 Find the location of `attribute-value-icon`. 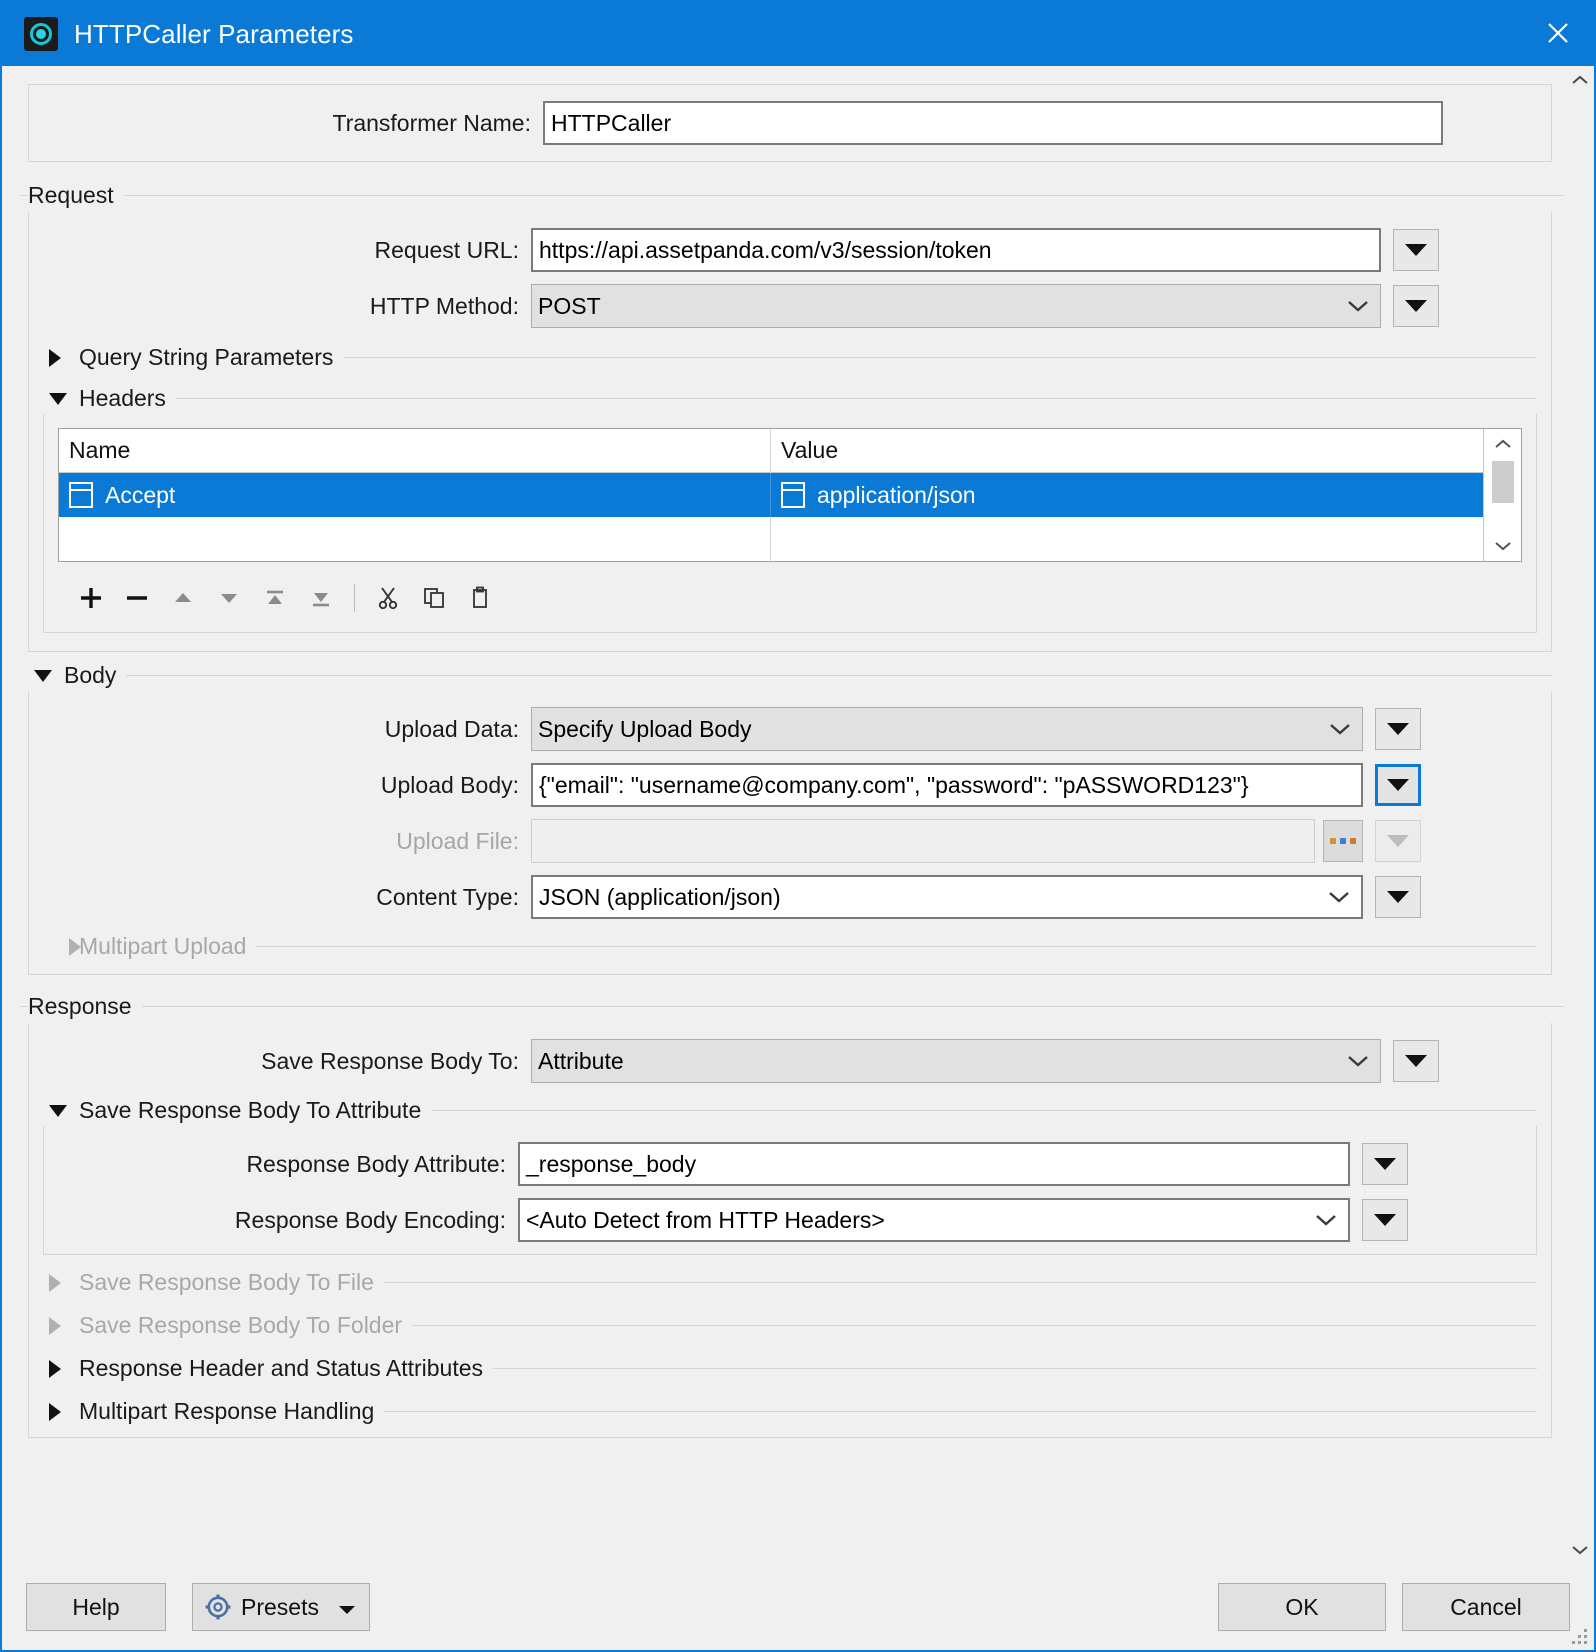

attribute-value-icon is located at coordinates (793, 495).